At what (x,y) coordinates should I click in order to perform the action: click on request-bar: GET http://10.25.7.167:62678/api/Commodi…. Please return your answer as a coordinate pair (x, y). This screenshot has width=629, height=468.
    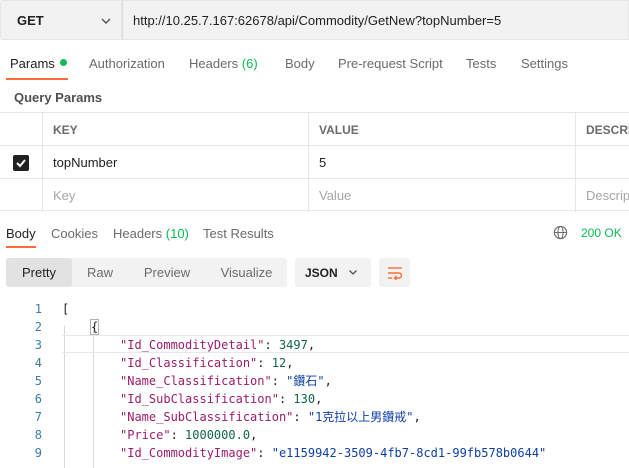
    Looking at the image, I should click on (314, 21).